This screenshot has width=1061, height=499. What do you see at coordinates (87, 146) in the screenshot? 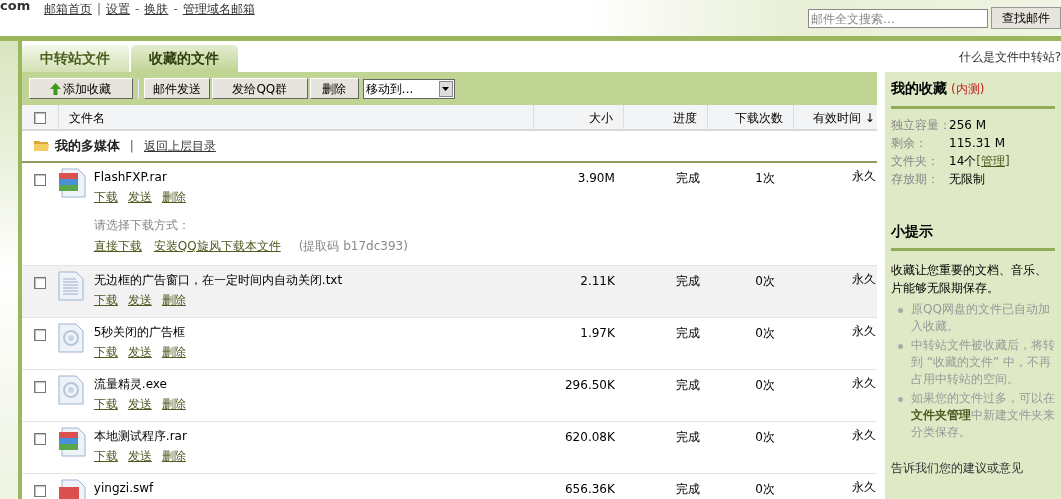
I see `folder-name: 我的多媒体` at bounding box center [87, 146].